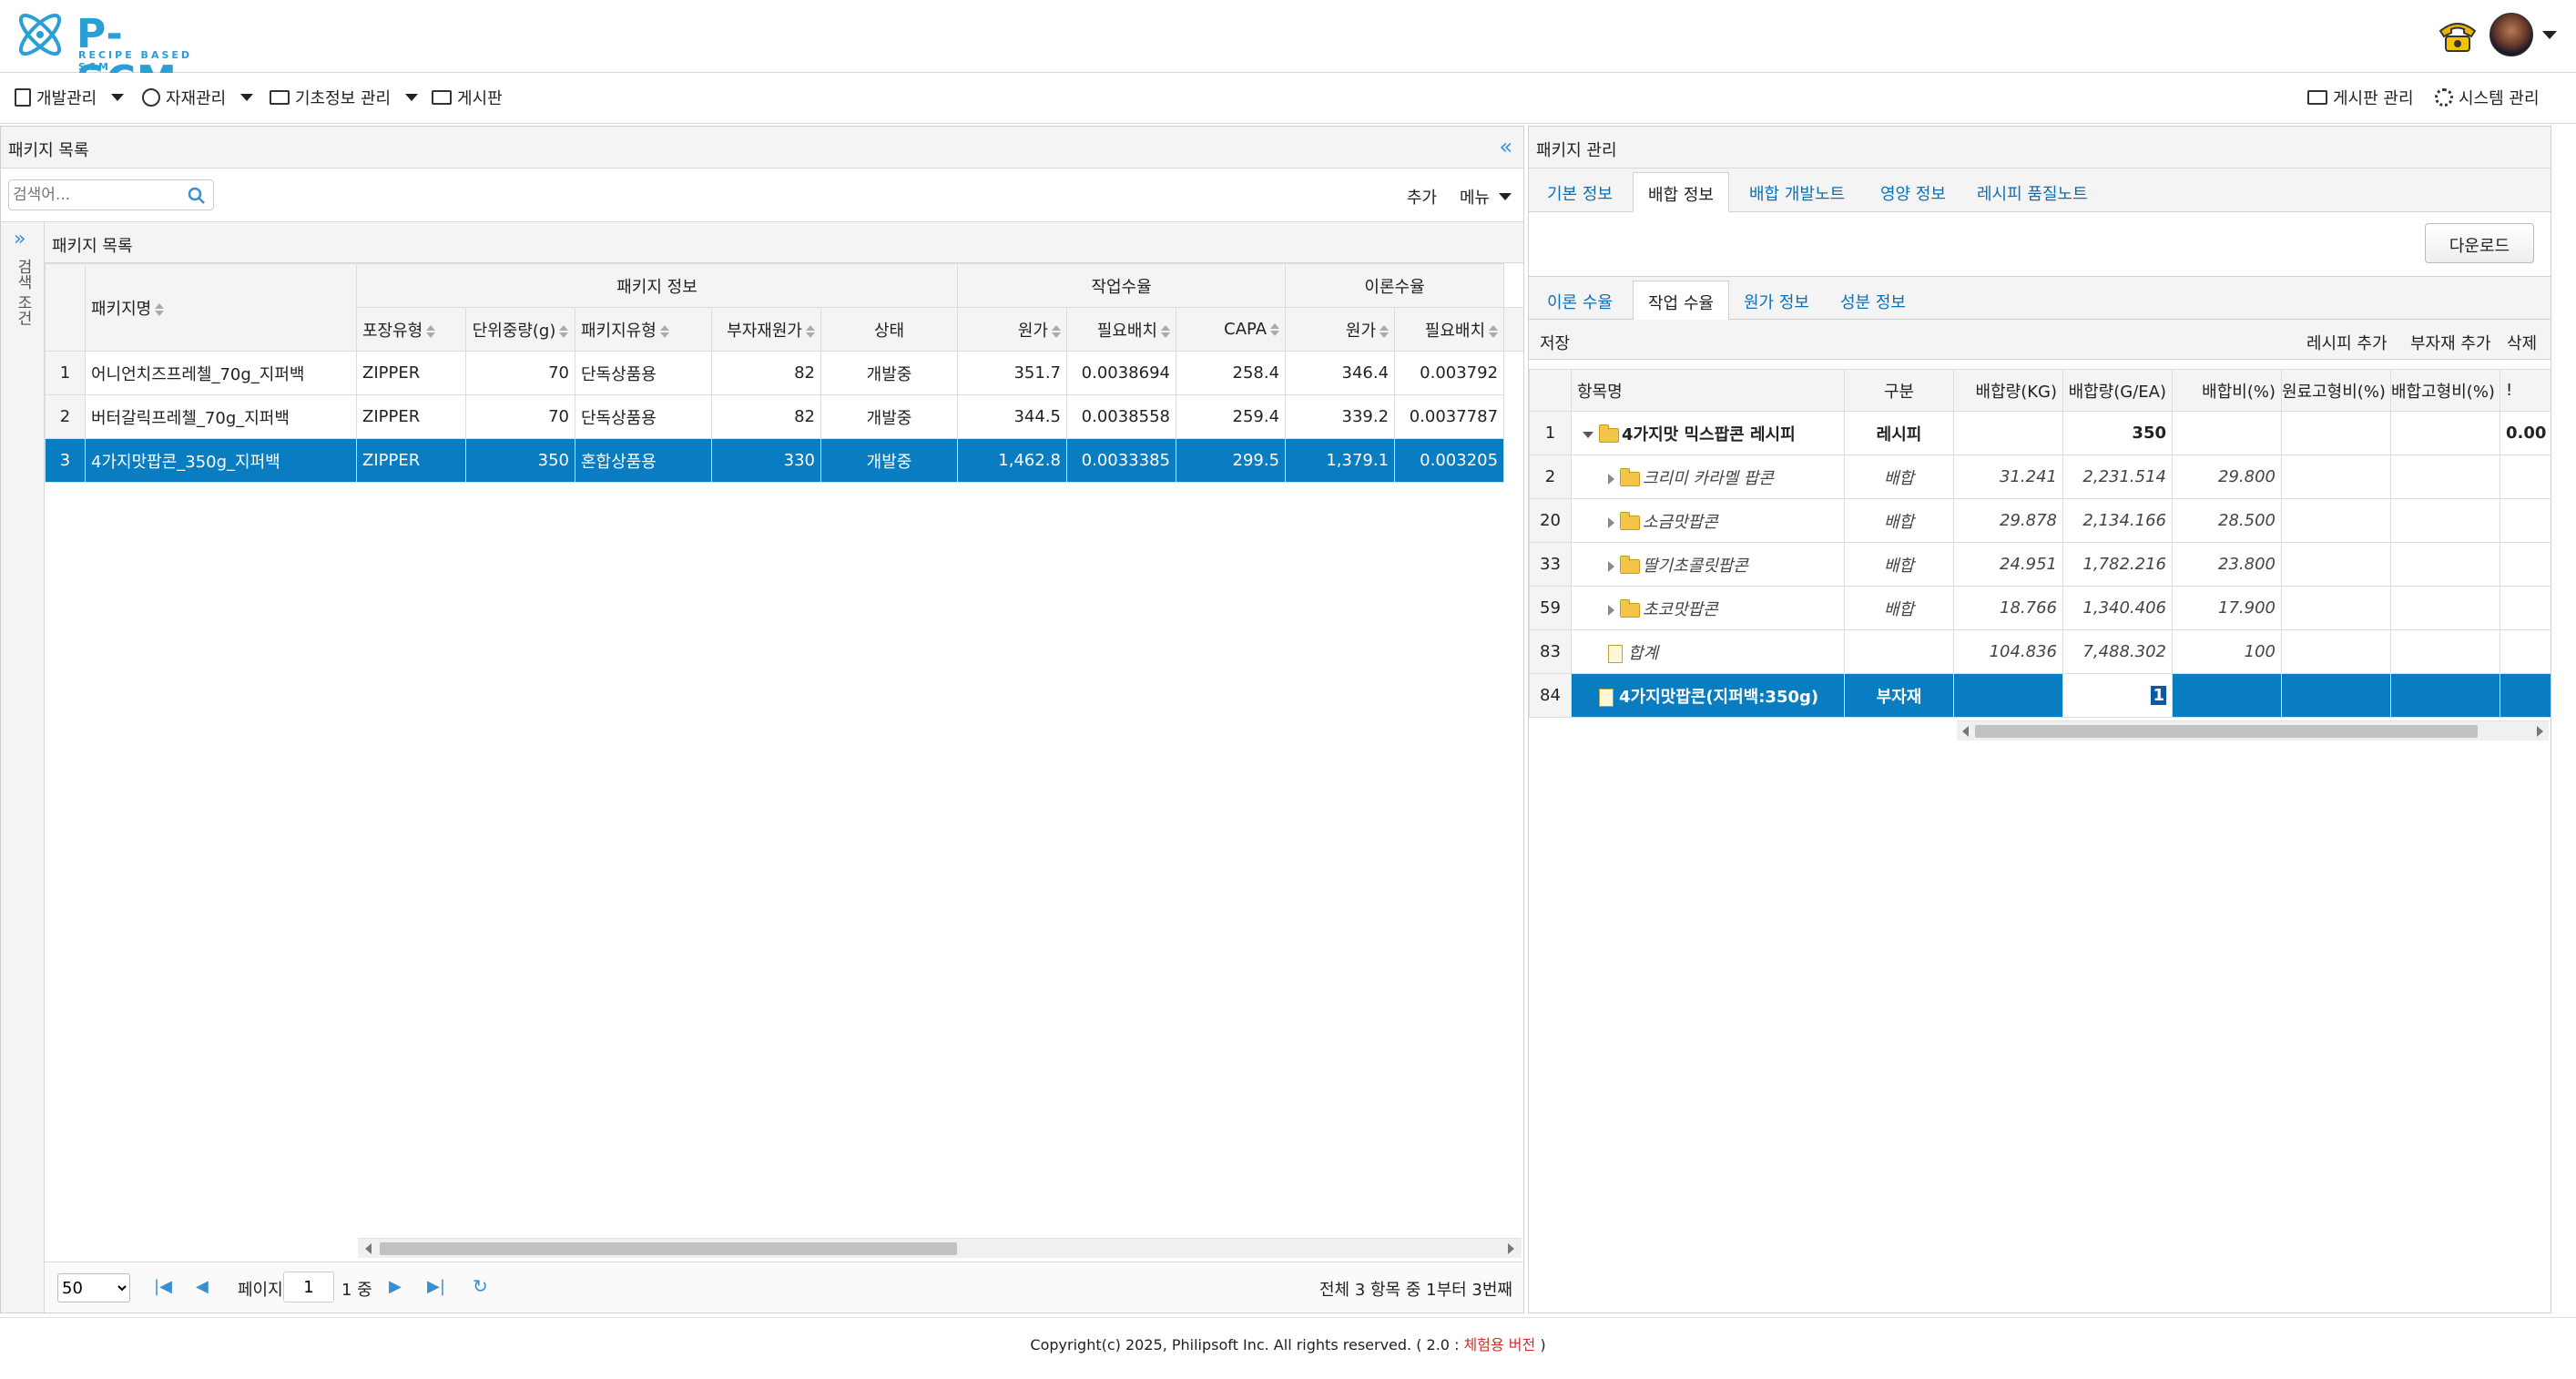 This screenshot has height=1379, width=2576. What do you see at coordinates (1776, 301) in the screenshot?
I see `subtab-cost-info: 원가 정보` at bounding box center [1776, 301].